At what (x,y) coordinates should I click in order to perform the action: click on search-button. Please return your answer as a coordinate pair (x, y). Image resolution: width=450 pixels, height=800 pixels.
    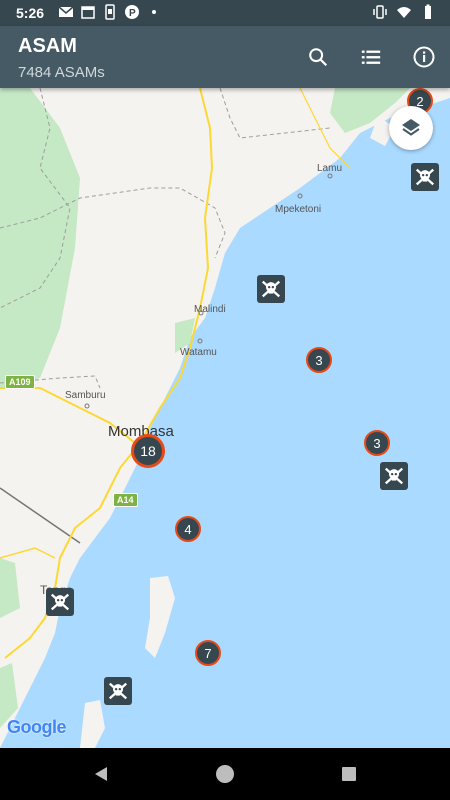
    Looking at the image, I should click on (318, 57).